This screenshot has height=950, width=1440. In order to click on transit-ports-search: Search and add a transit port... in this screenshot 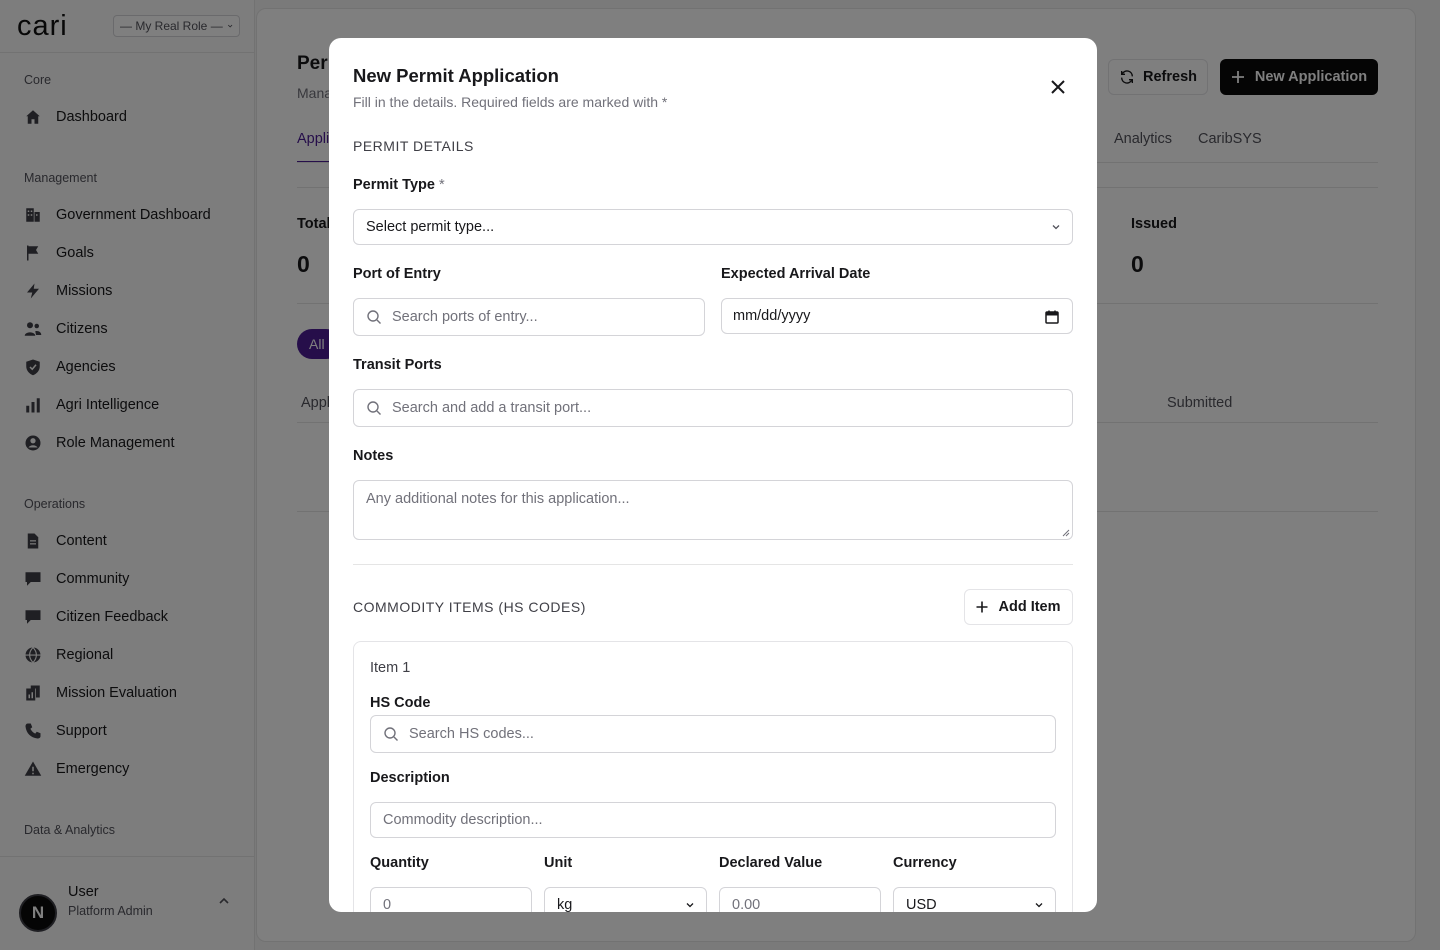, I will do `click(713, 408)`.